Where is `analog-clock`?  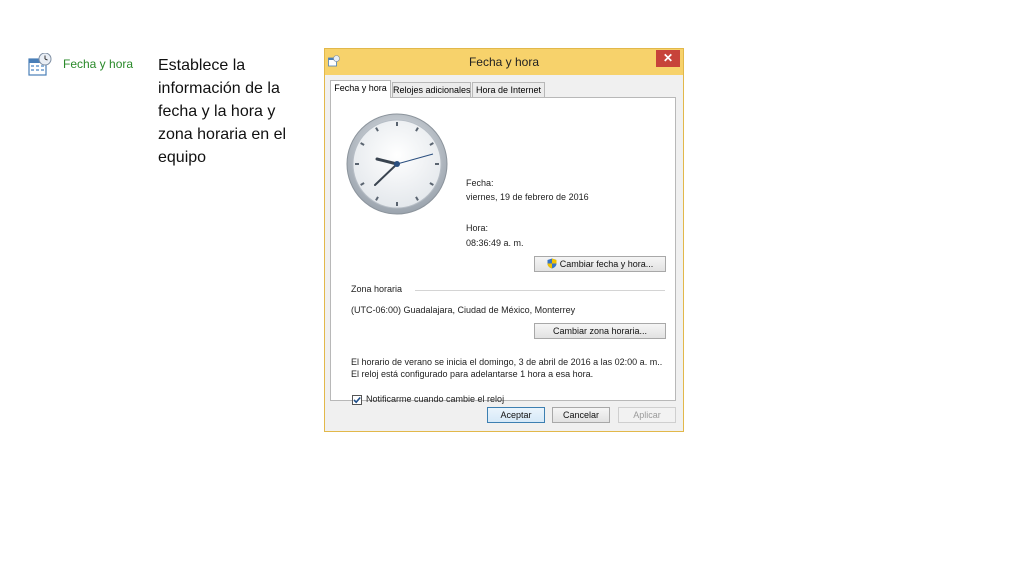
analog-clock is located at coordinates (397, 164).